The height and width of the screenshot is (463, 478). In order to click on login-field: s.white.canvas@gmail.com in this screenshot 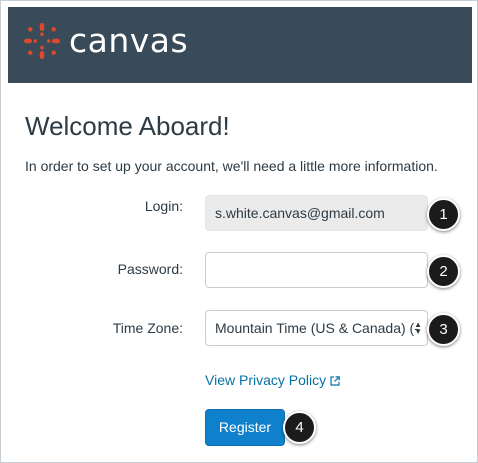, I will do `click(316, 213)`.